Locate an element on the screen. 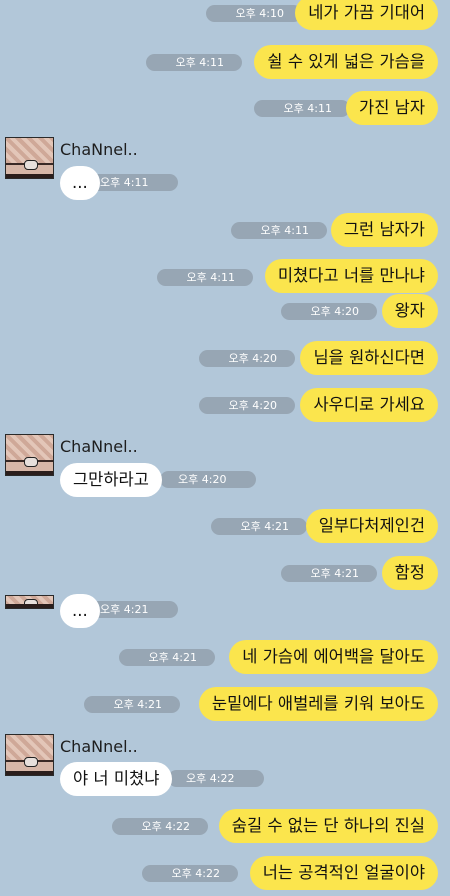  my-message-bubble: 눈밑에다 애벌레를 키워 보아도 is located at coordinates (318, 704).